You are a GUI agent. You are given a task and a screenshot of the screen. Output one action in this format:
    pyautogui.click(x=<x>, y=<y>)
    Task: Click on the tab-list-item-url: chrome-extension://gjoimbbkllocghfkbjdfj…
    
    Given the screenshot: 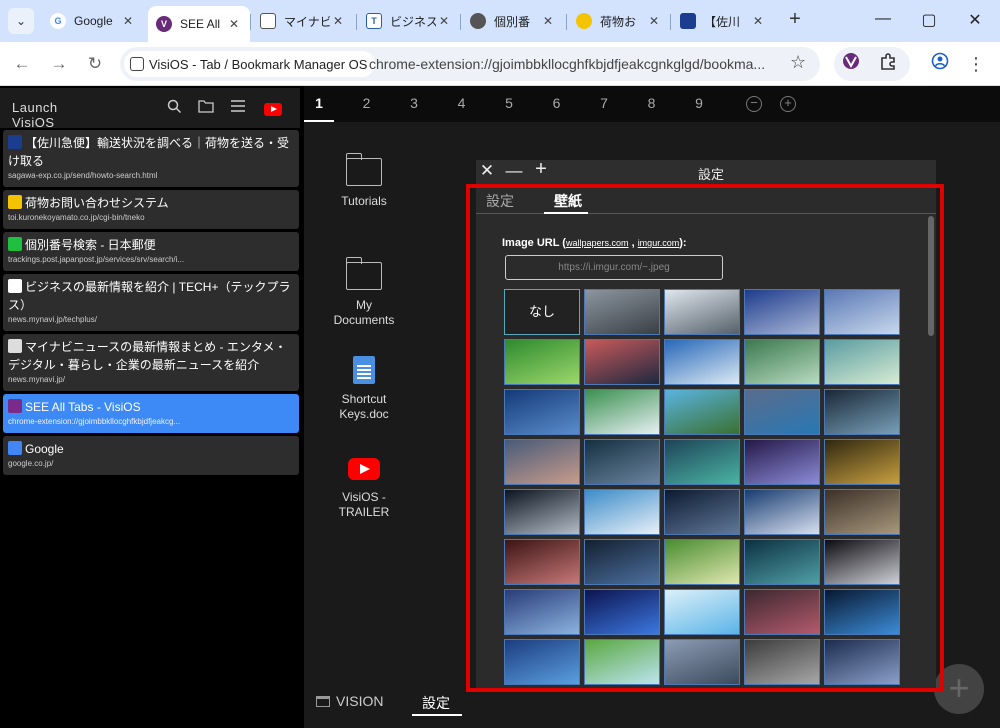 What is the action you would take?
    pyautogui.click(x=94, y=421)
    